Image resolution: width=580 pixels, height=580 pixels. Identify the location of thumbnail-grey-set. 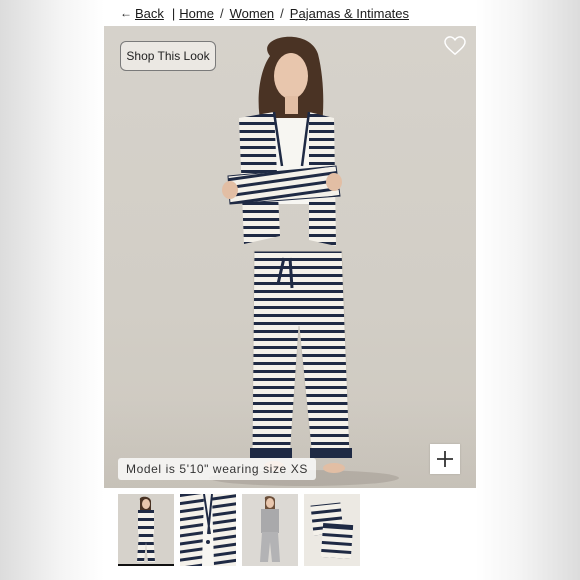
(270, 530).